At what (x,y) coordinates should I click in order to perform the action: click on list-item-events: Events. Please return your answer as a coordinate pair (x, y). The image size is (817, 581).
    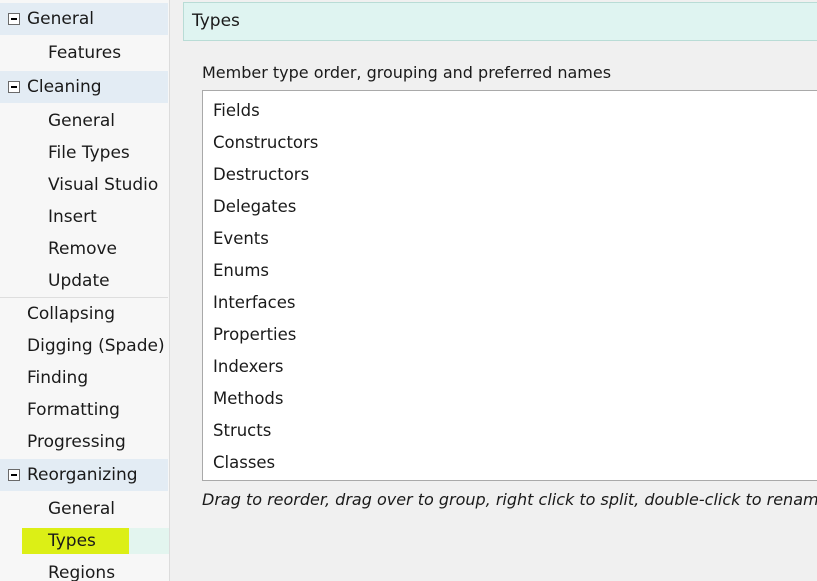
    Looking at the image, I should click on (241, 239).